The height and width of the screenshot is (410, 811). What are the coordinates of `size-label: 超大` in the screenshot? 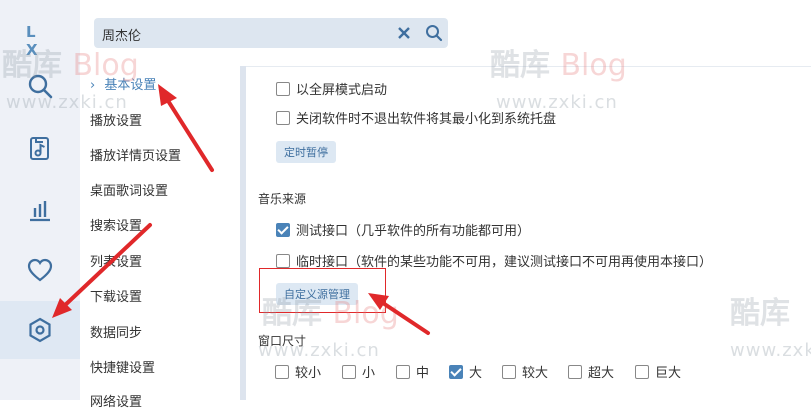 It's located at (601, 373).